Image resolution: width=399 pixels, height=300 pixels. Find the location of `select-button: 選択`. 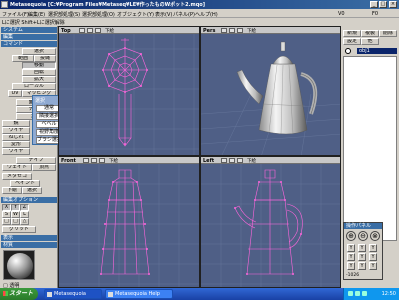

select-button: 選択 is located at coordinates (39, 51).